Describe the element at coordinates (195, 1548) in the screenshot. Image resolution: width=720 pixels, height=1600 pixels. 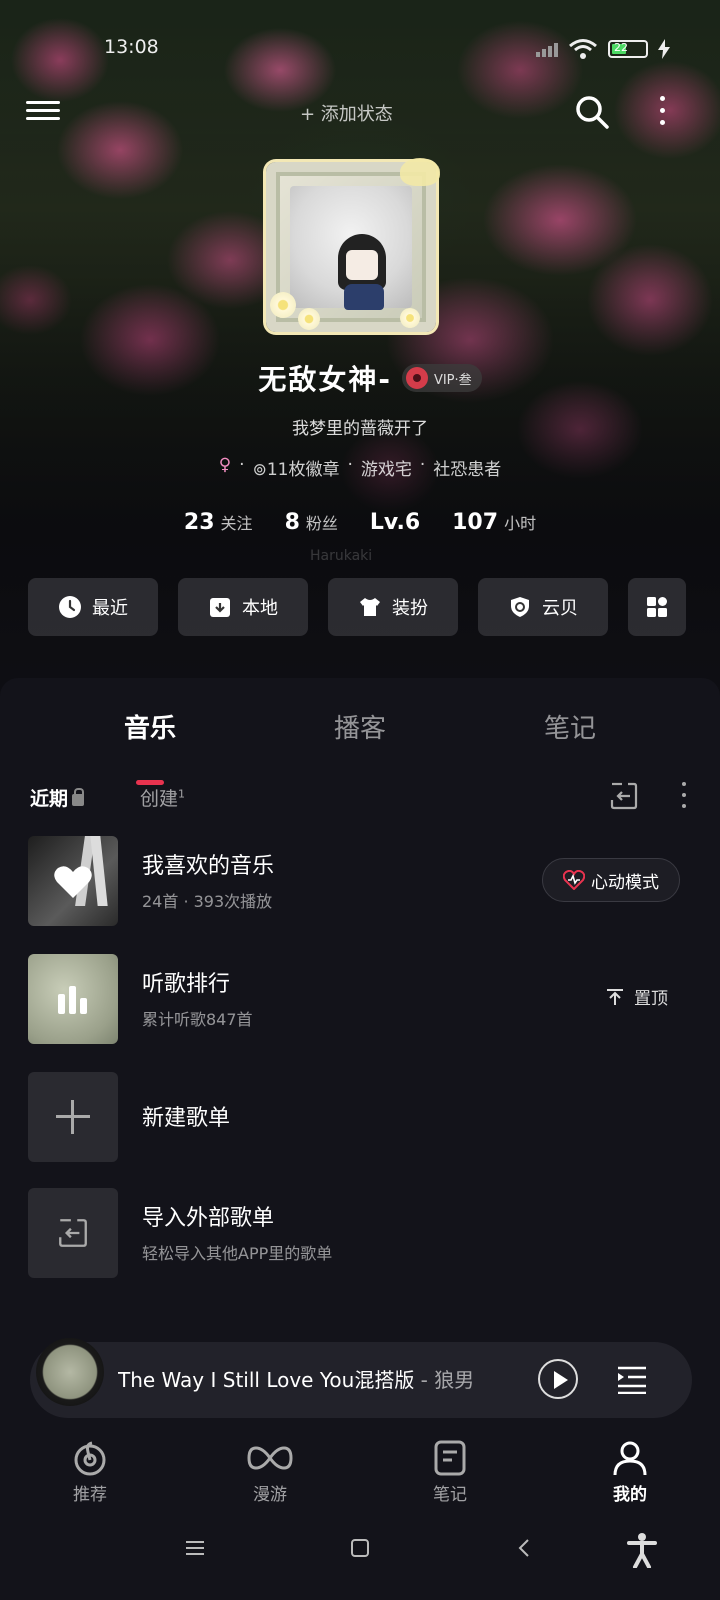
I see `recents-icon` at that location.